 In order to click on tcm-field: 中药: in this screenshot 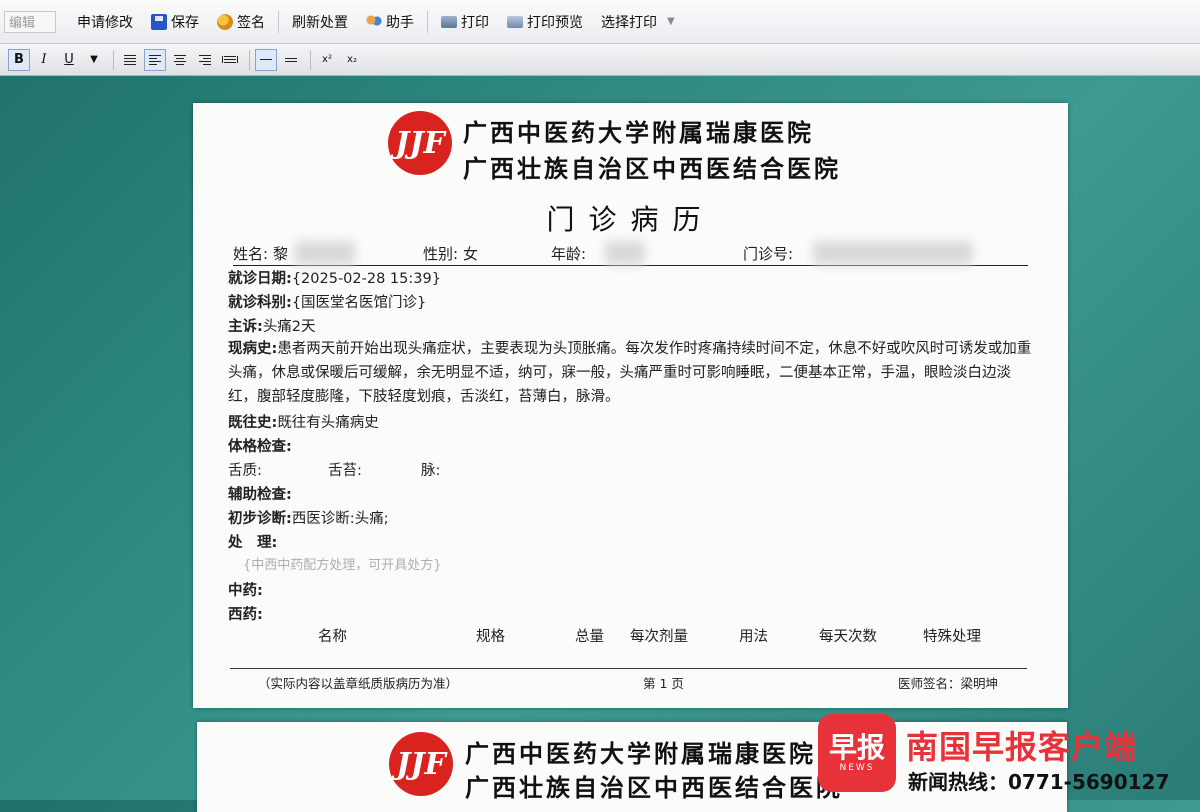, I will do `click(245, 589)`.